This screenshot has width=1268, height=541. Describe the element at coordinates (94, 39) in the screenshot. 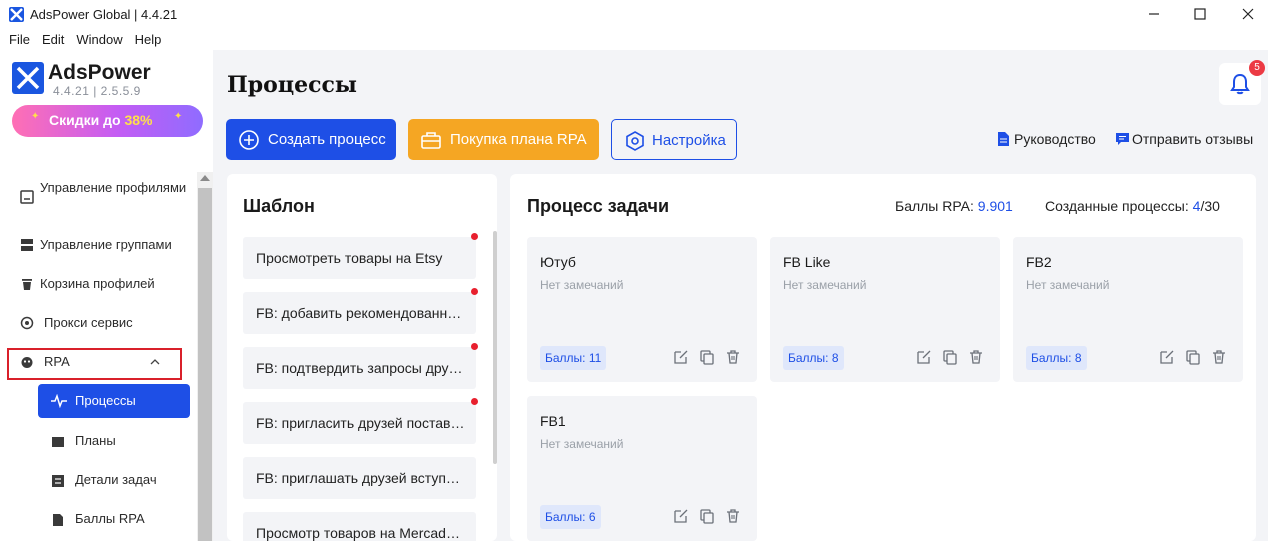

I see `menu-window: Window` at that location.